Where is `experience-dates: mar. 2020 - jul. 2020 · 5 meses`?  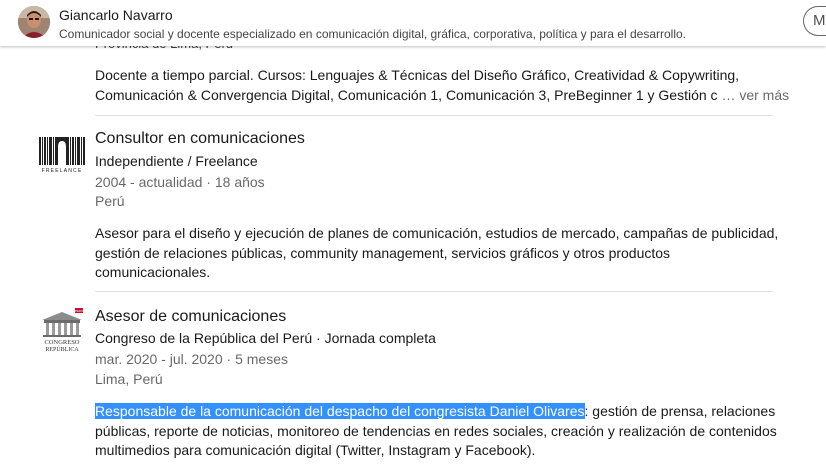 experience-dates: mar. 2020 - jul. 2020 · 5 meses is located at coordinates (191, 359).